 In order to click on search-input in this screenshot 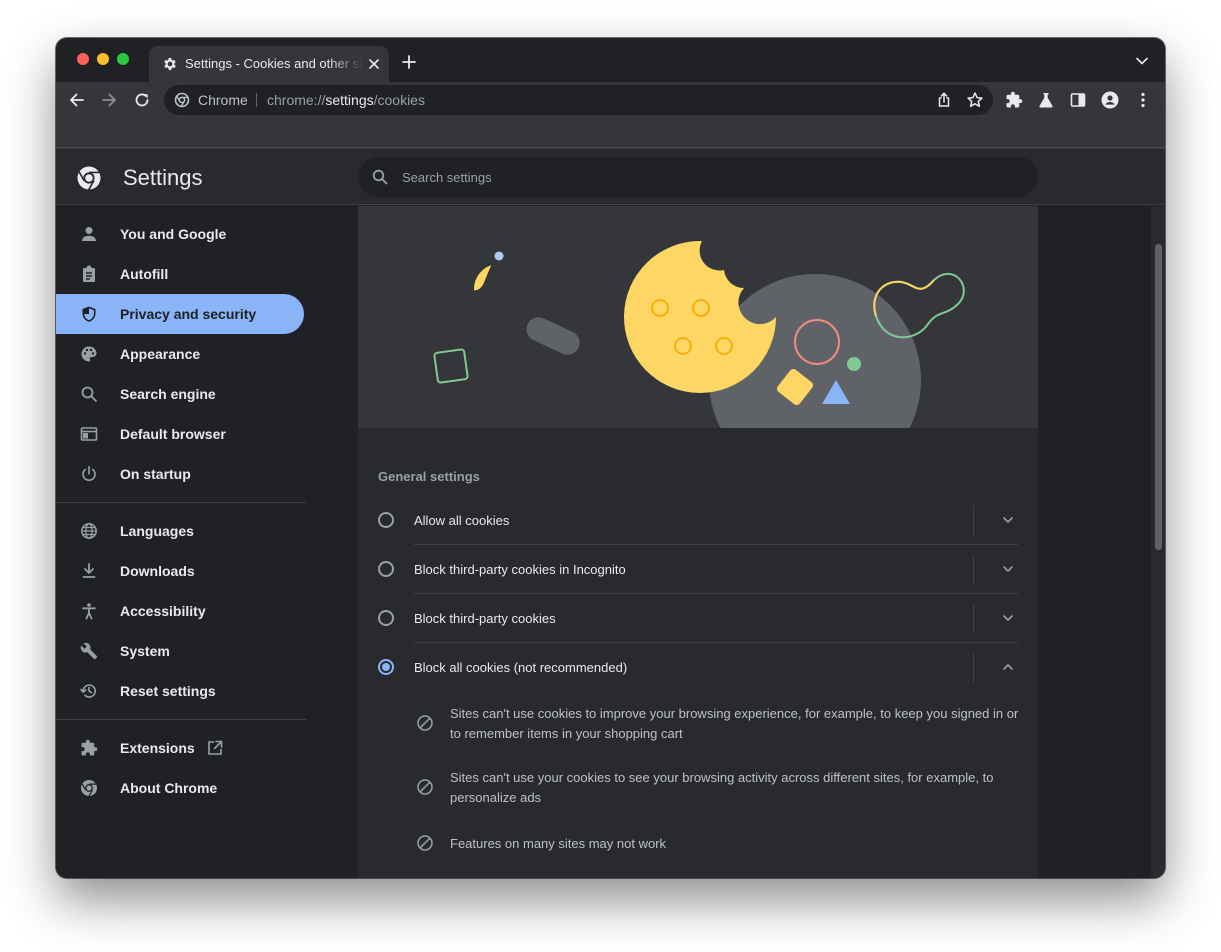, I will do `click(712, 177)`.